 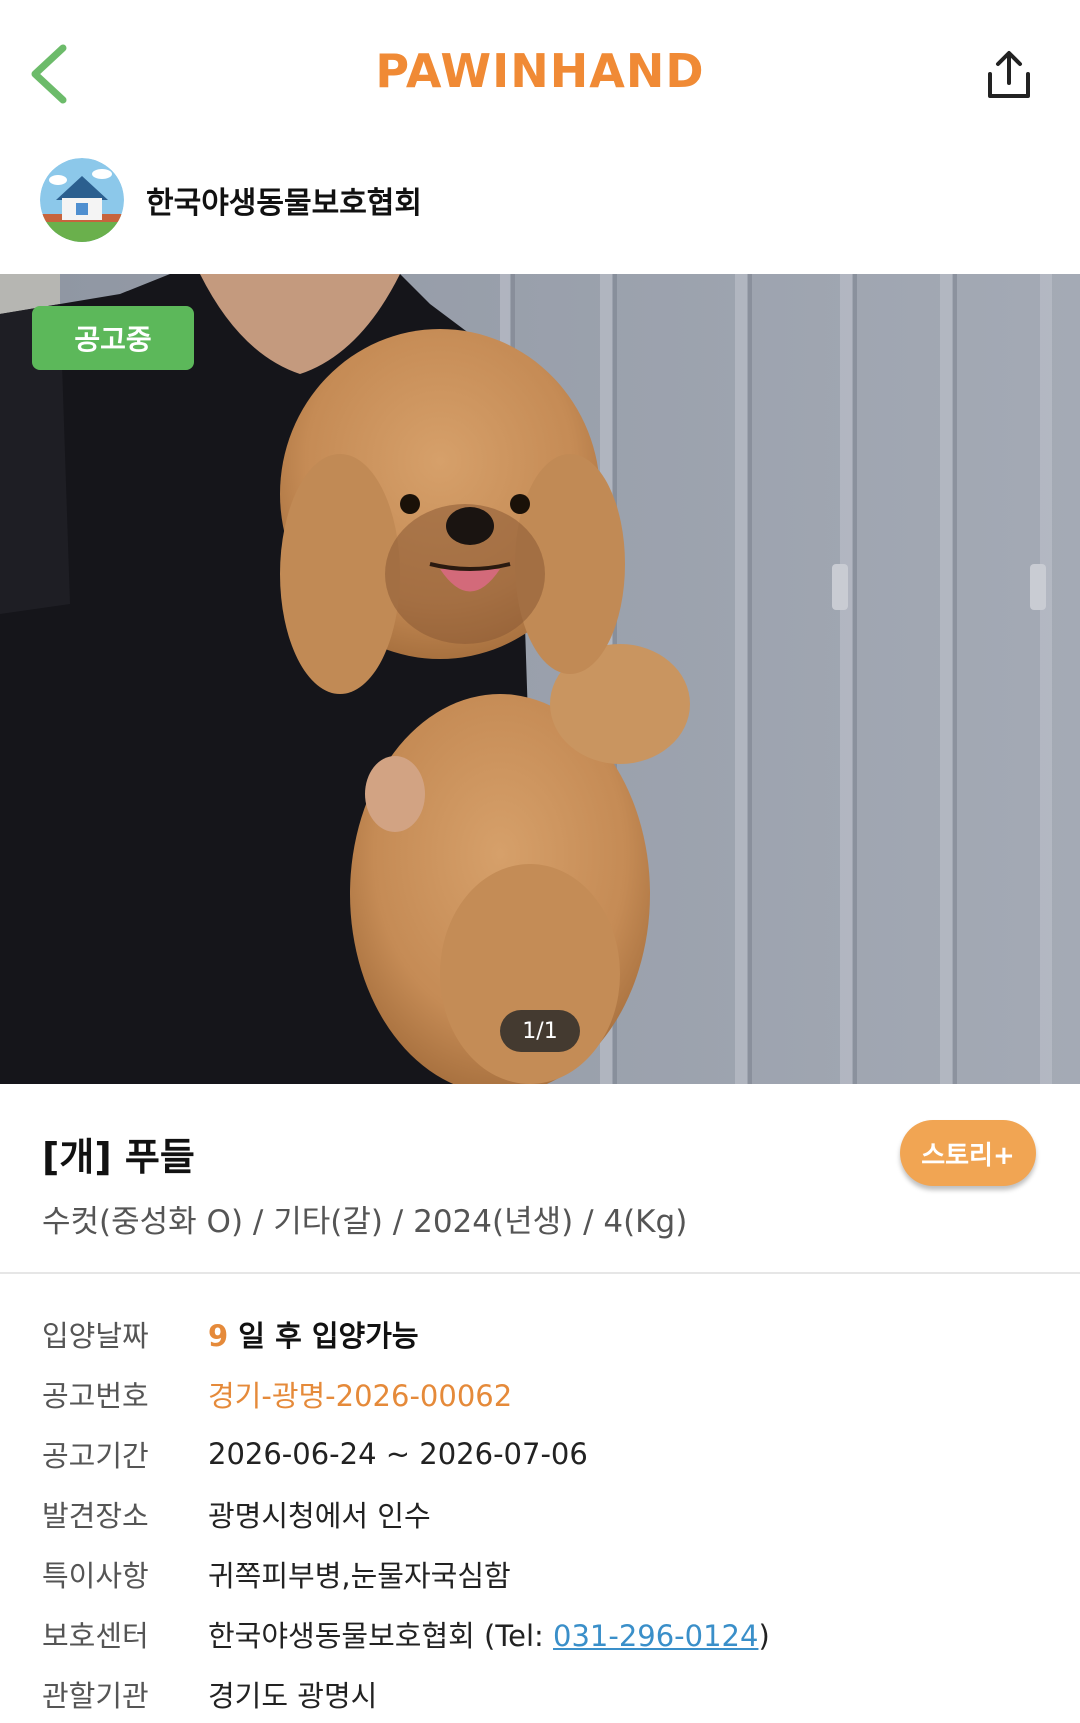 I want to click on detail-row-authority: 관할기관 경기도 광명시, so click(x=547, y=1693).